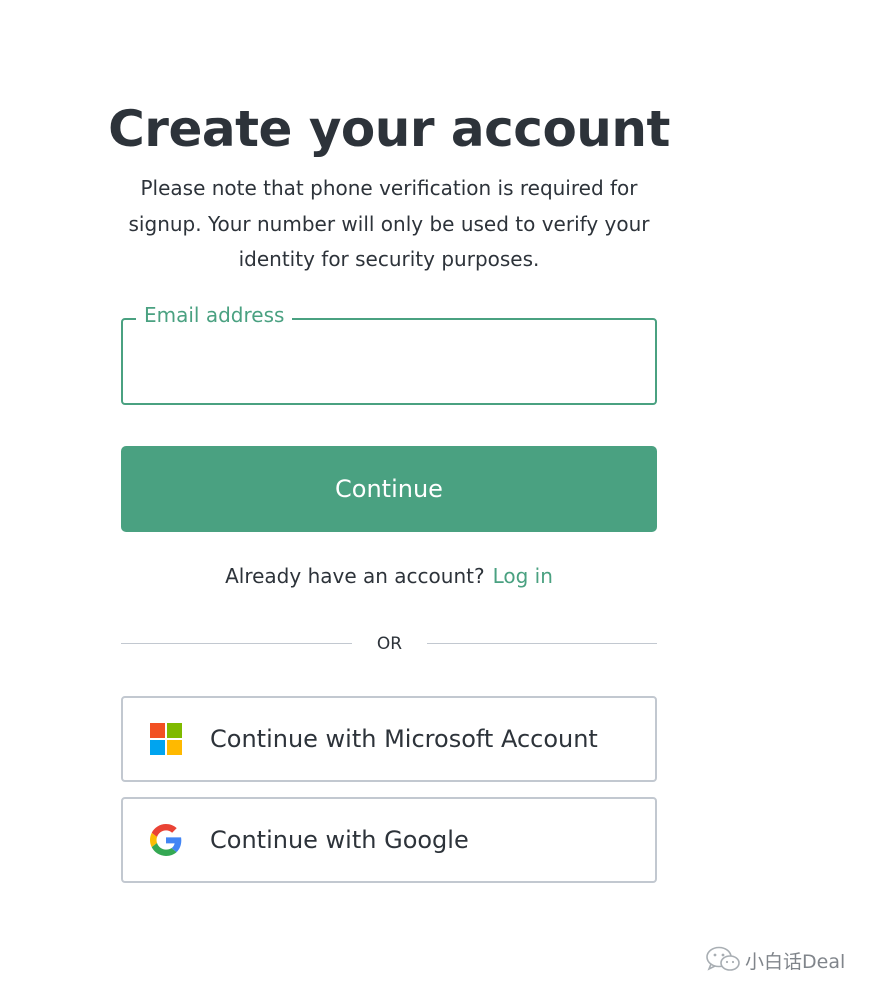 The image size is (885, 1000). I want to click on microsoft-logo-icon, so click(166, 739).